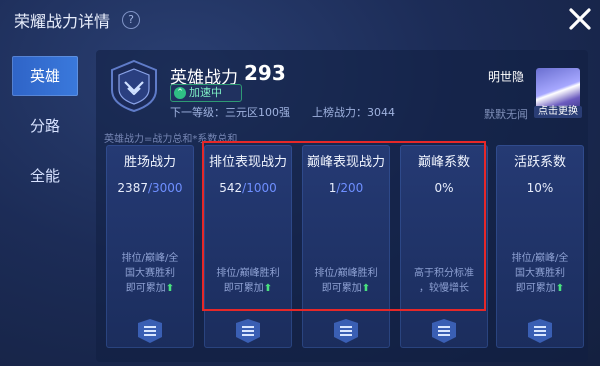 The image size is (600, 366). Describe the element at coordinates (149, 162) in the screenshot. I see `card-title: 胜场战力` at that location.